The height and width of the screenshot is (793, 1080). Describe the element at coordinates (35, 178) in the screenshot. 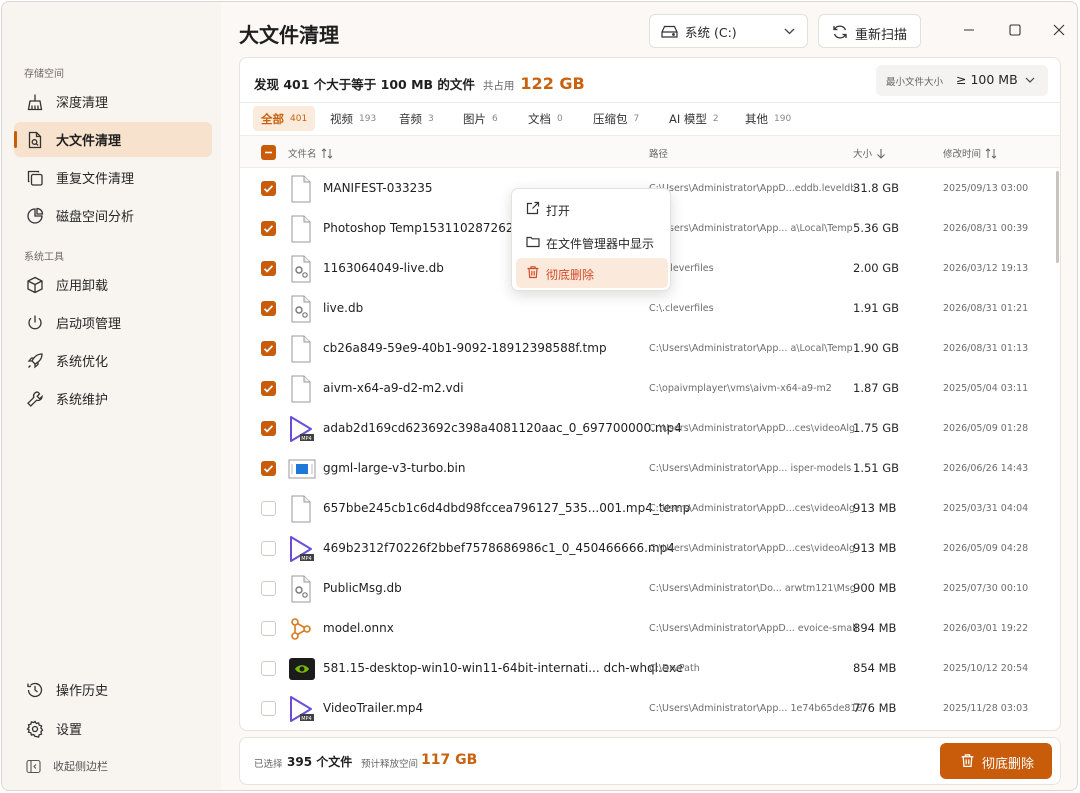

I see `copy-icon` at that location.